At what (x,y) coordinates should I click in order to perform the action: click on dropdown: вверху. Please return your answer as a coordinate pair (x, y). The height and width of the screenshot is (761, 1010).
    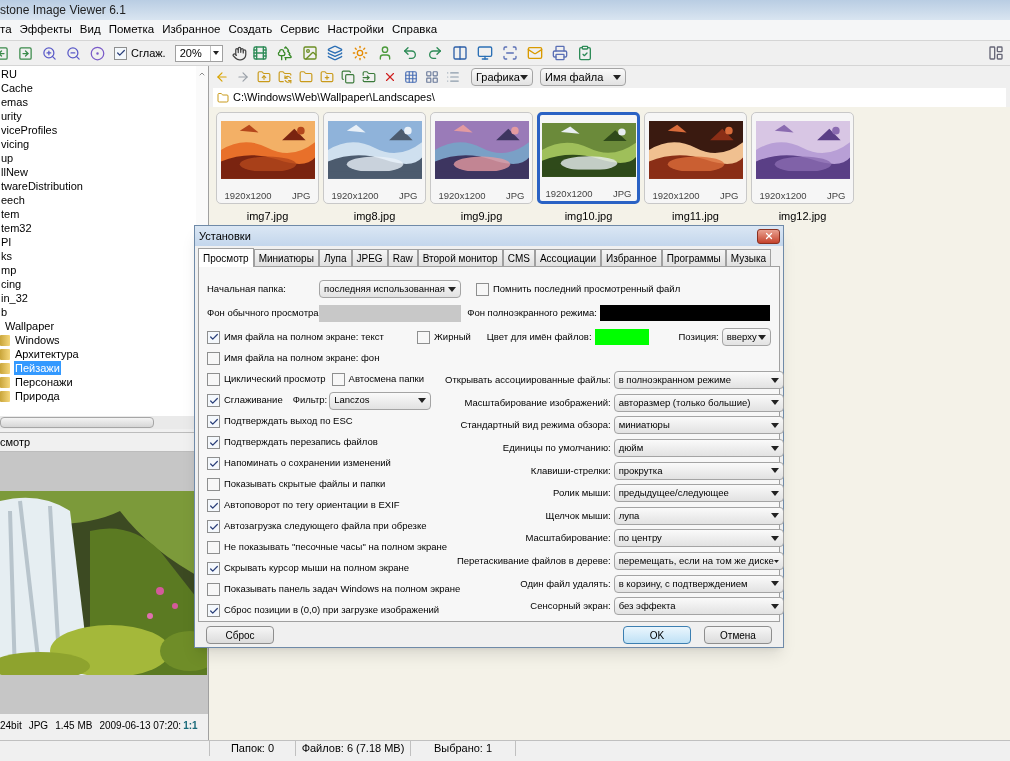
    Looking at the image, I should click on (746, 337).